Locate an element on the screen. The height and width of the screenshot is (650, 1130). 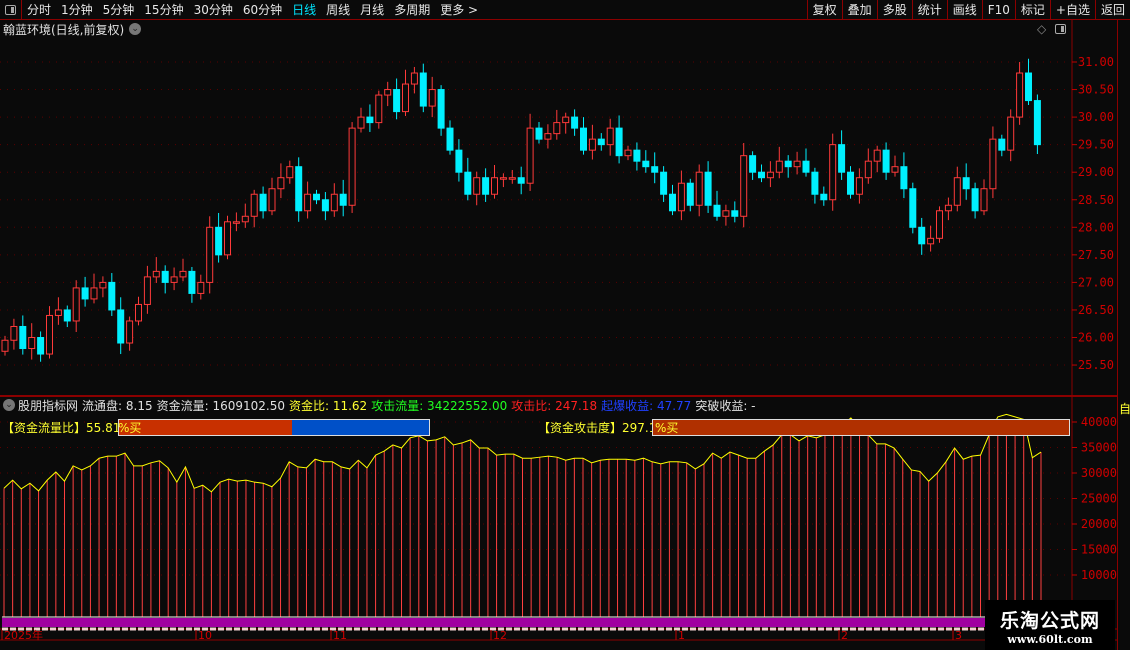
date-label: 1 is located at coordinates (681, 635).